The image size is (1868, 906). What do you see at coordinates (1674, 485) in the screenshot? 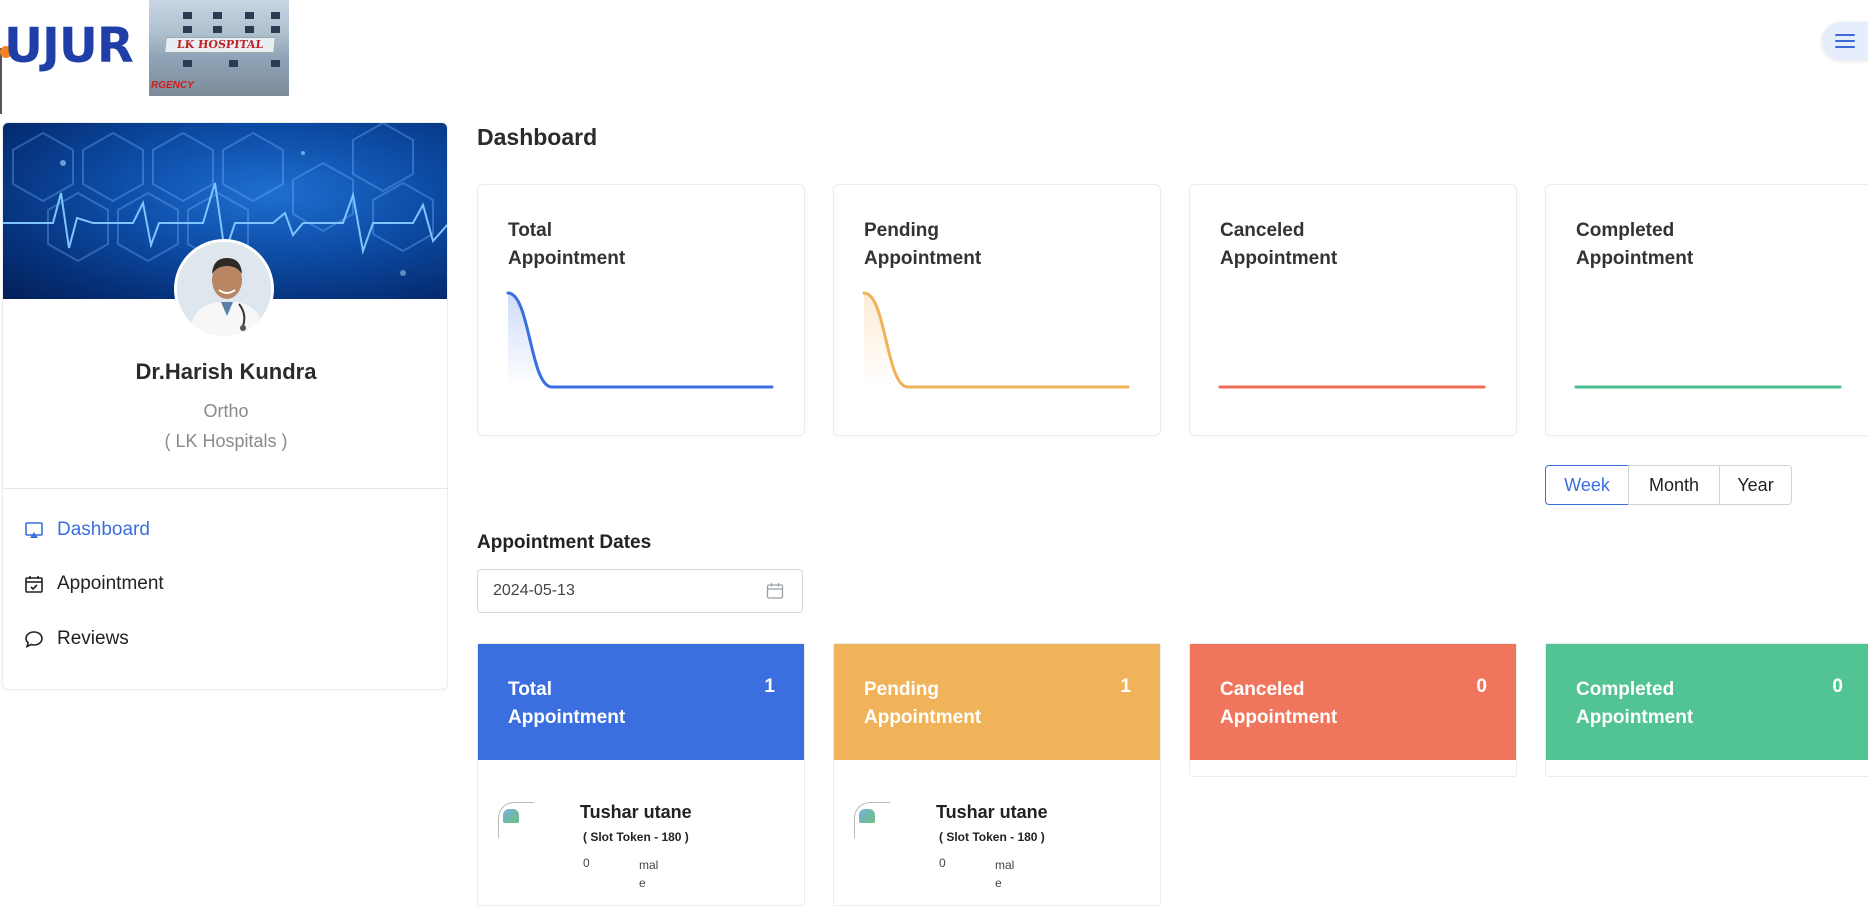
I see `period-month-button: Month` at bounding box center [1674, 485].